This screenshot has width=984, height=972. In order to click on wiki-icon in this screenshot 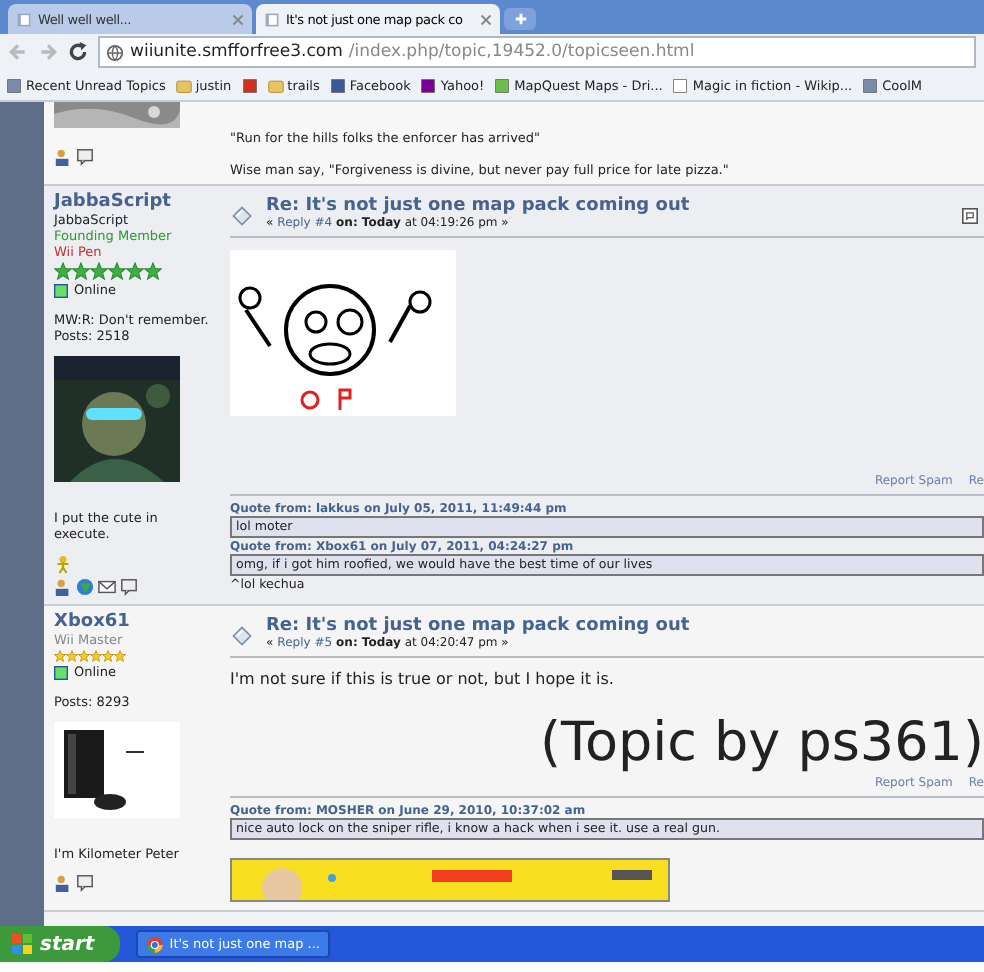, I will do `click(680, 85)`.